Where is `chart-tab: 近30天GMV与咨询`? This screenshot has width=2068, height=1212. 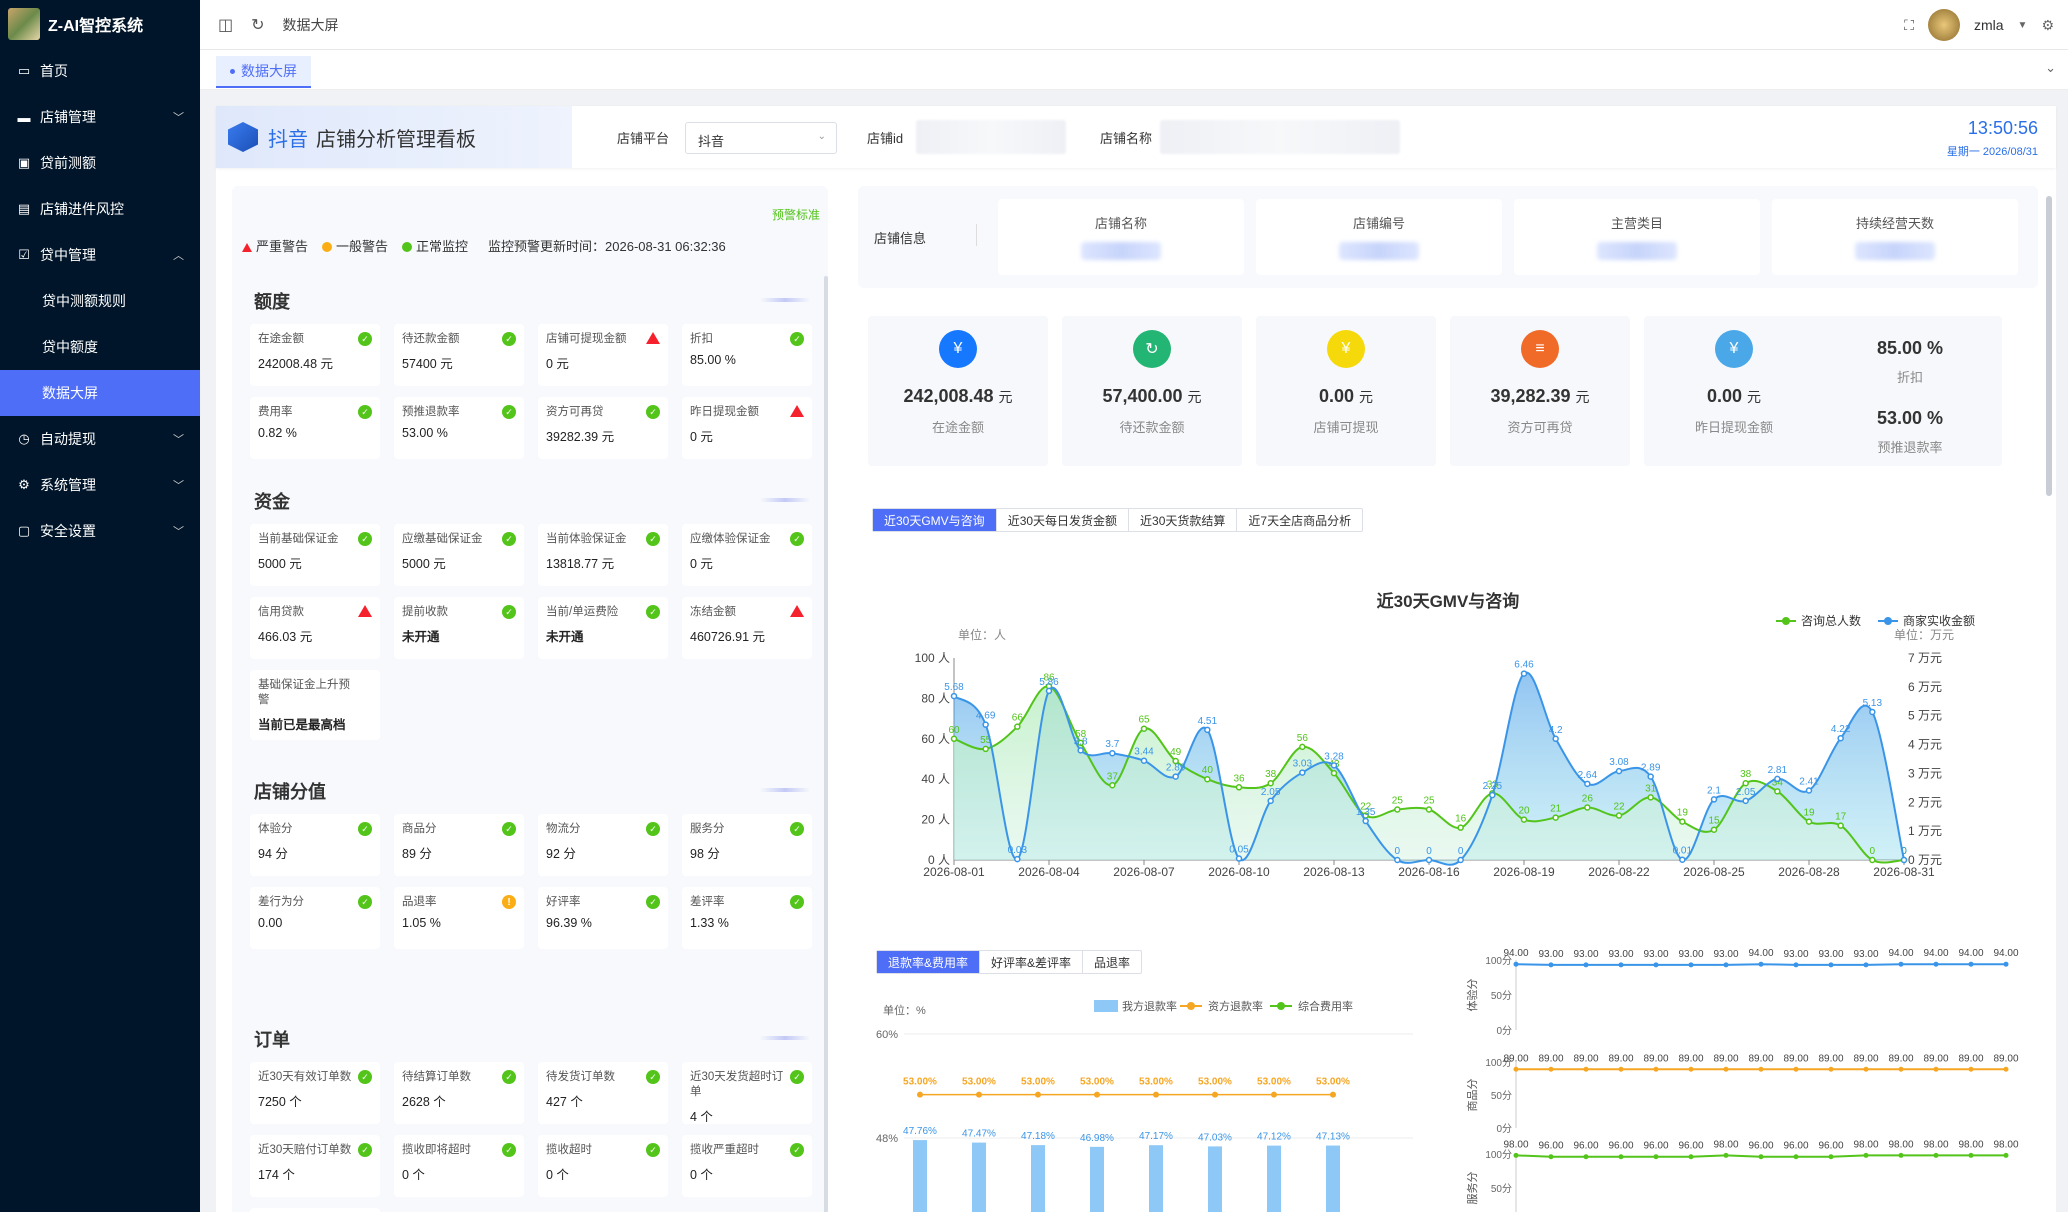
chart-tab: 近30天GMV与咨询 is located at coordinates (935, 520).